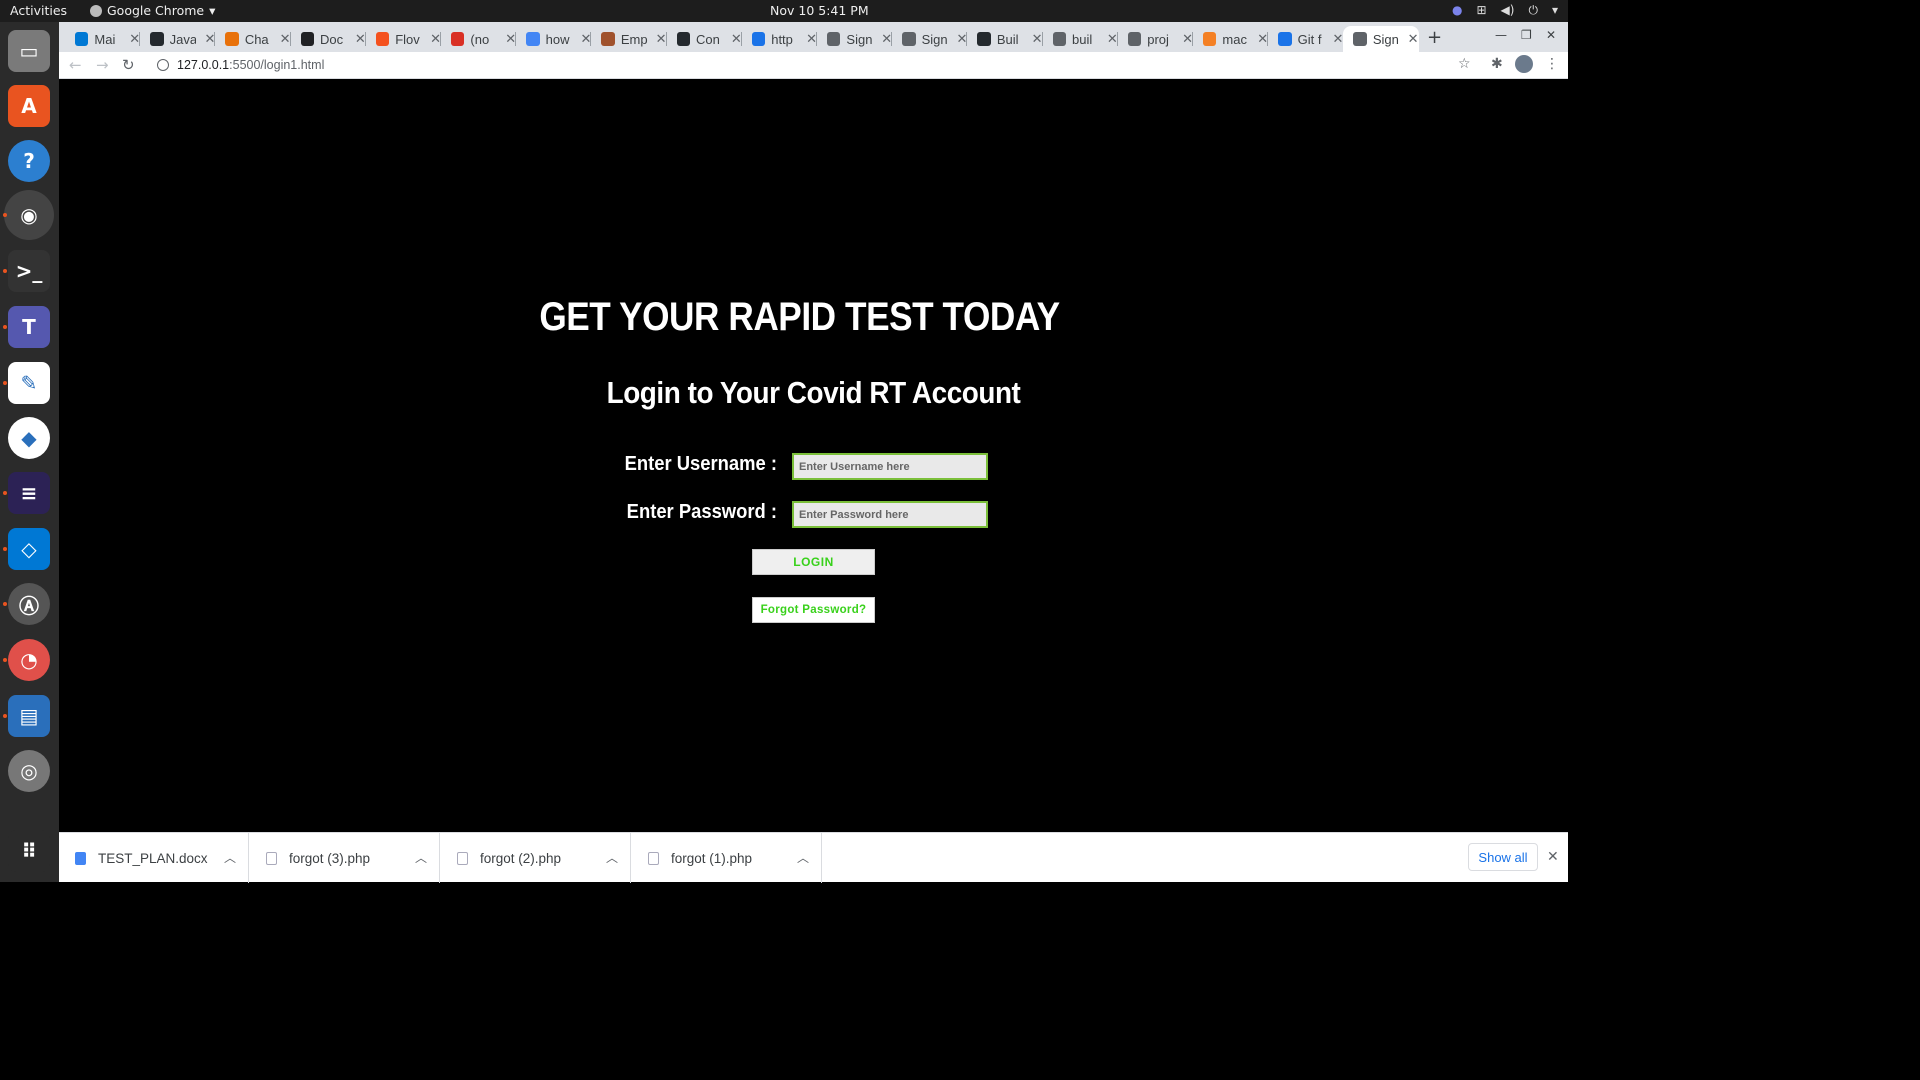 Image resolution: width=1920 pixels, height=1080 pixels. What do you see at coordinates (102, 65) in the screenshot?
I see `forward-icon: →` at bounding box center [102, 65].